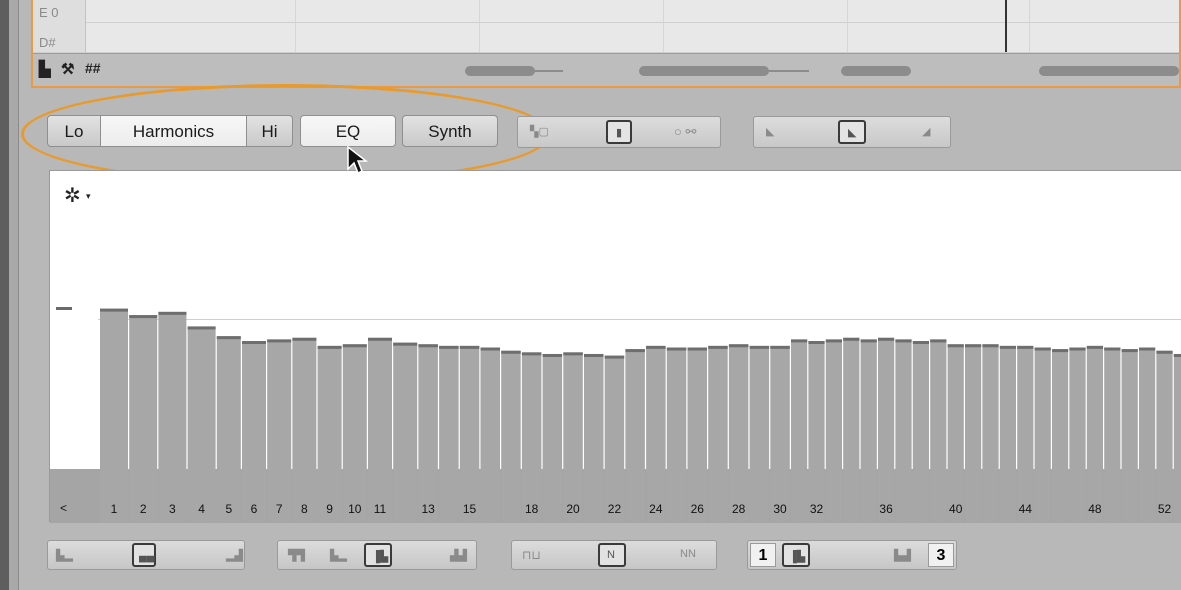  Describe the element at coordinates (941, 555) in the screenshot. I see `range-end: 3` at that location.